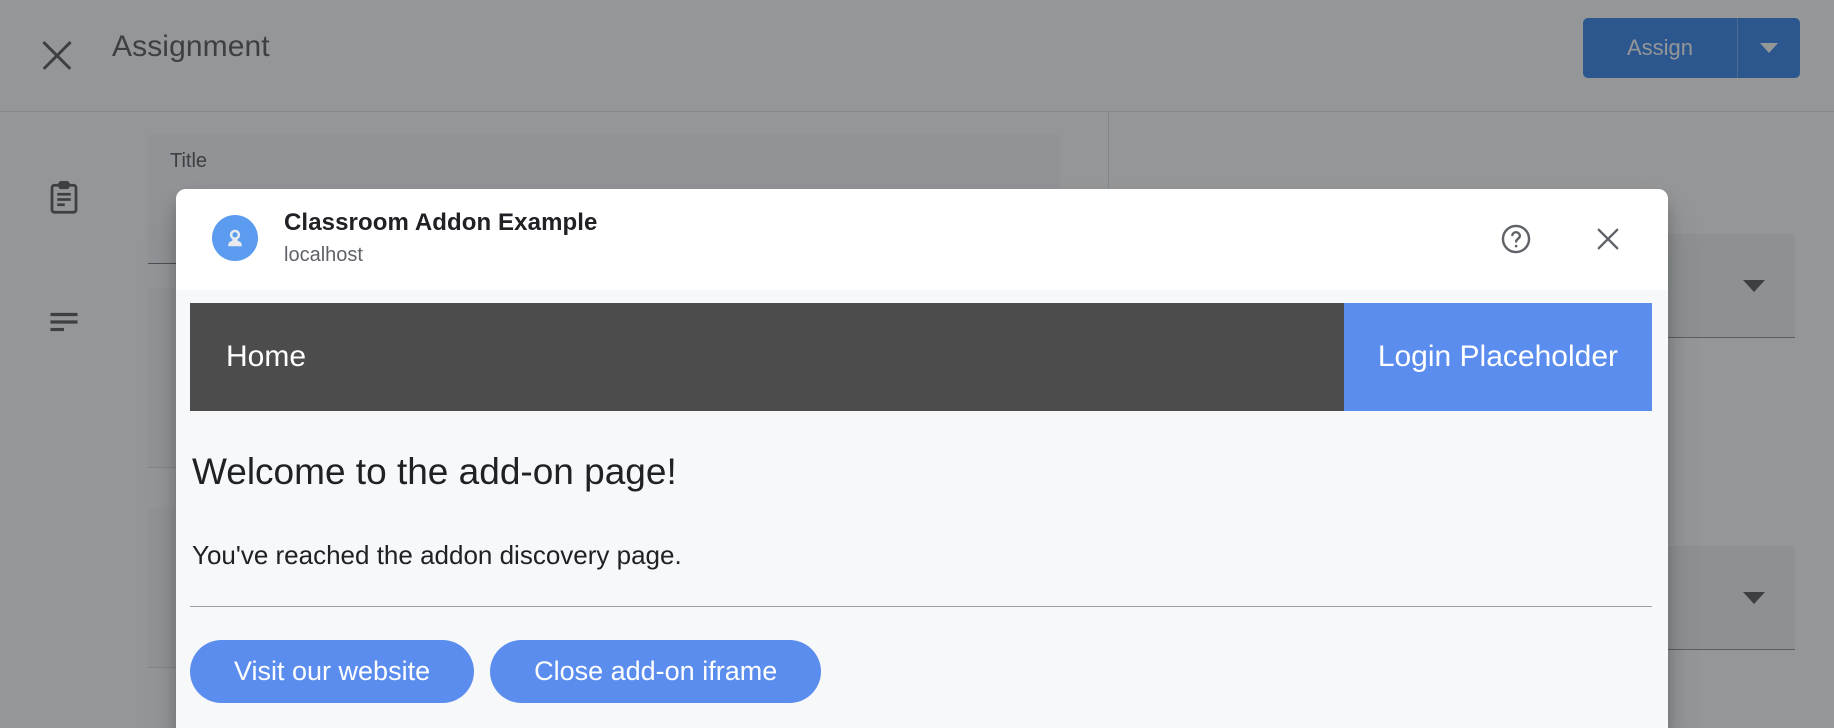 The width and height of the screenshot is (1834, 728). Describe the element at coordinates (656, 671) in the screenshot. I see `close-addon-iframe-button: Close add-on iframe` at that location.